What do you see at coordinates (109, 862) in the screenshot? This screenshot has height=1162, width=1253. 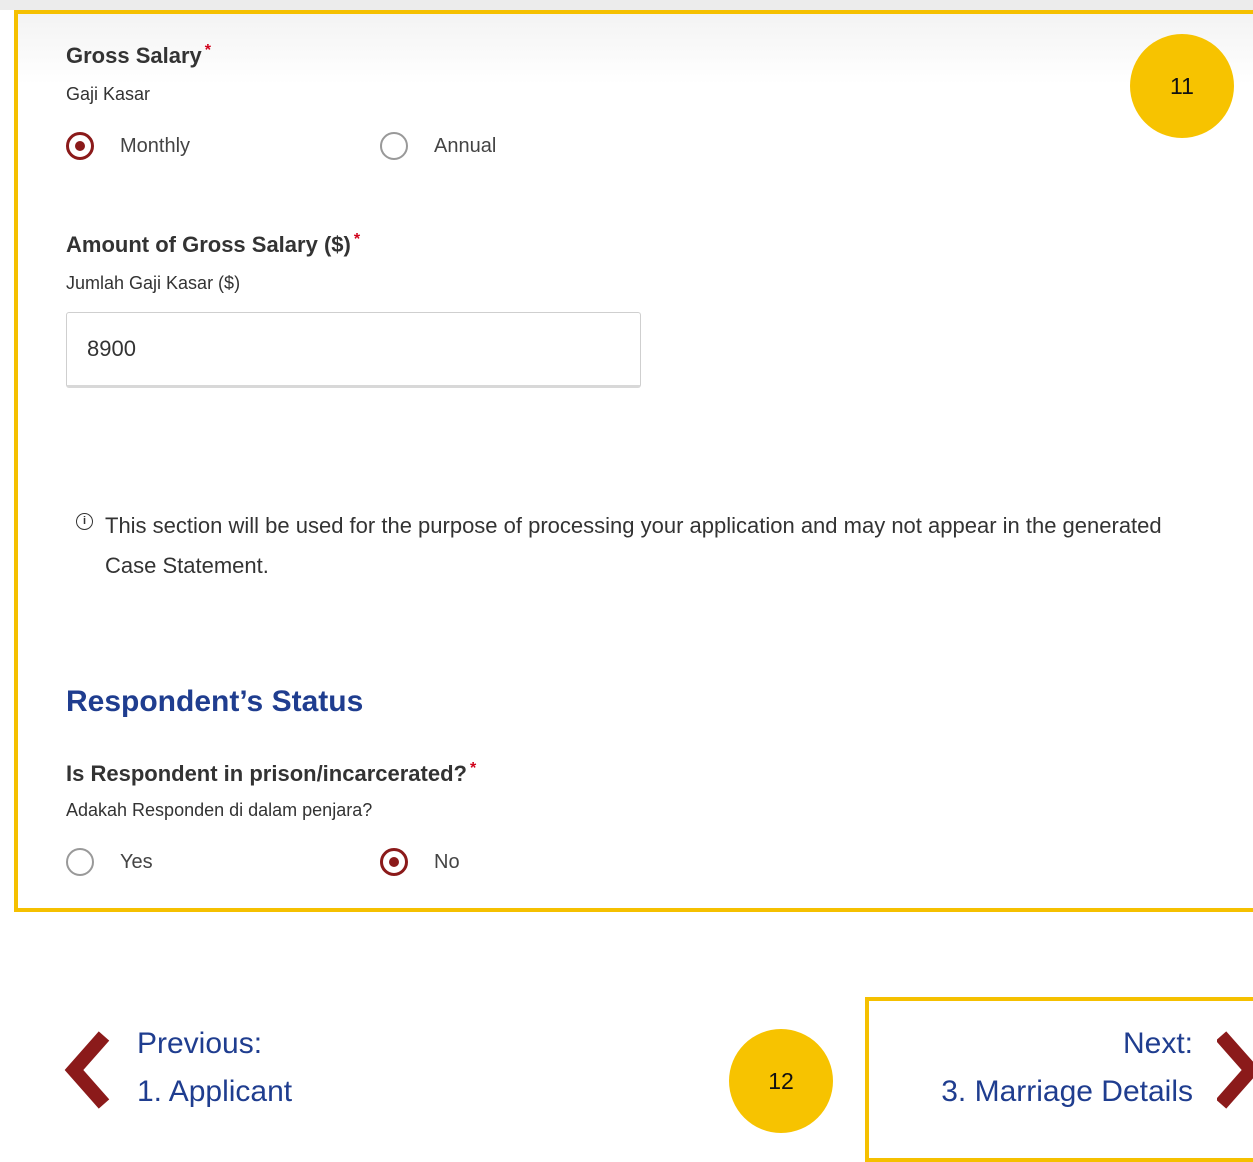 I see `radio-yes: Yes` at bounding box center [109, 862].